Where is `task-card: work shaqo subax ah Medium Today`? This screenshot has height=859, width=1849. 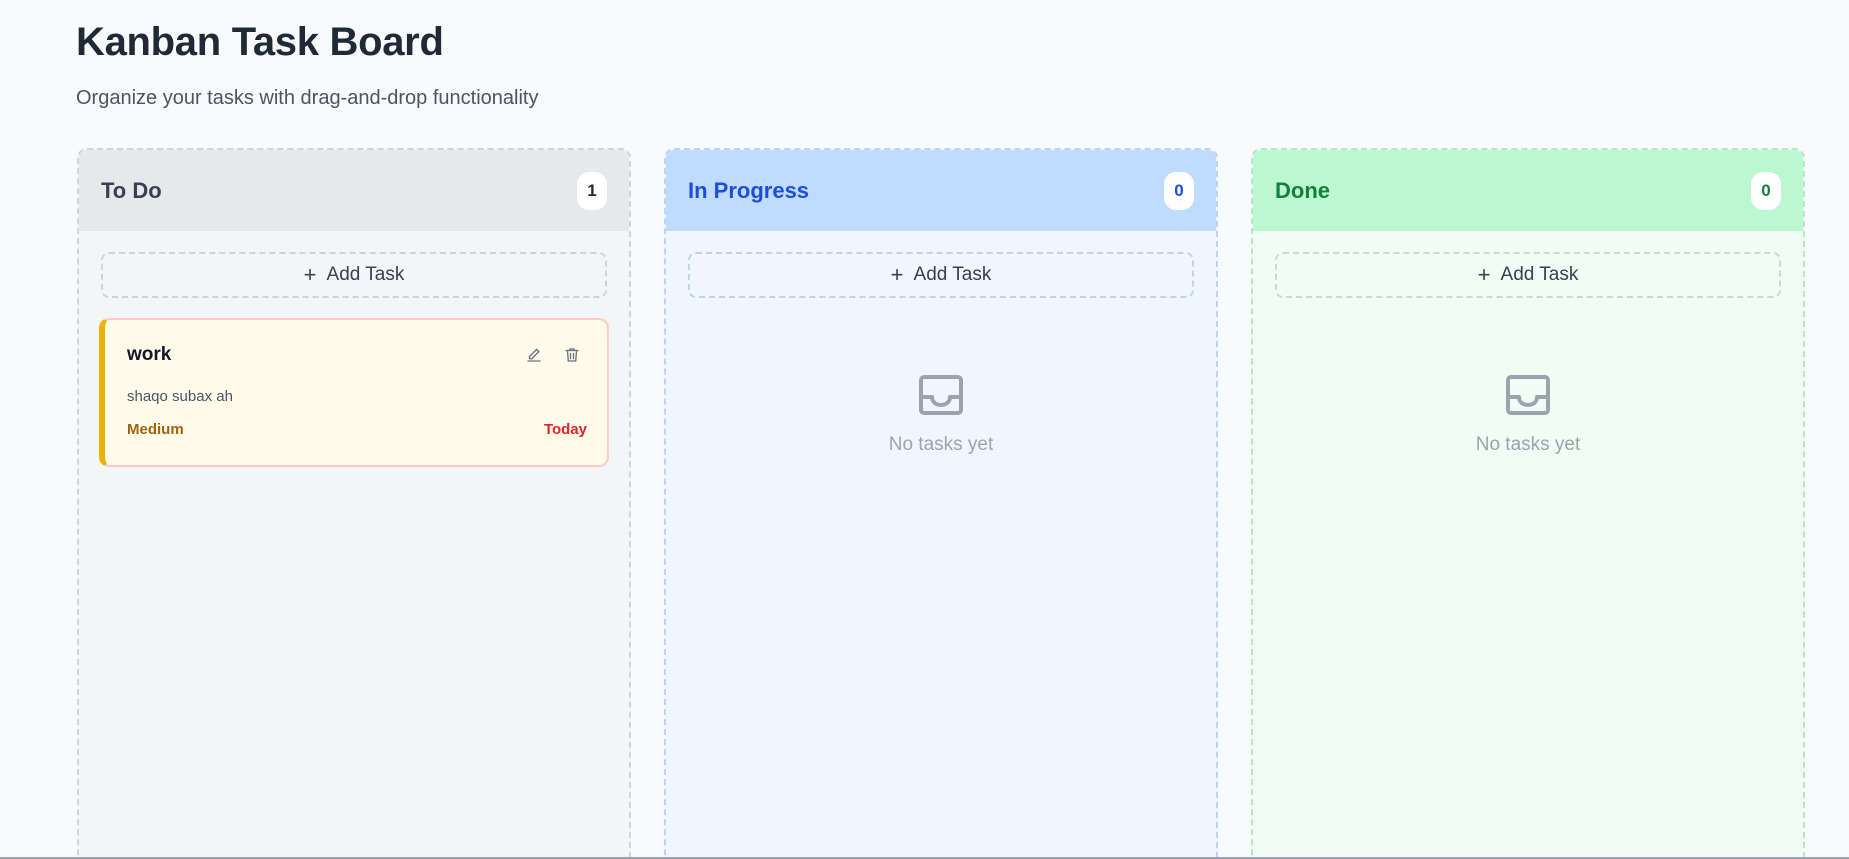
task-card: work shaqo subax ah Medium Today is located at coordinates (354, 392).